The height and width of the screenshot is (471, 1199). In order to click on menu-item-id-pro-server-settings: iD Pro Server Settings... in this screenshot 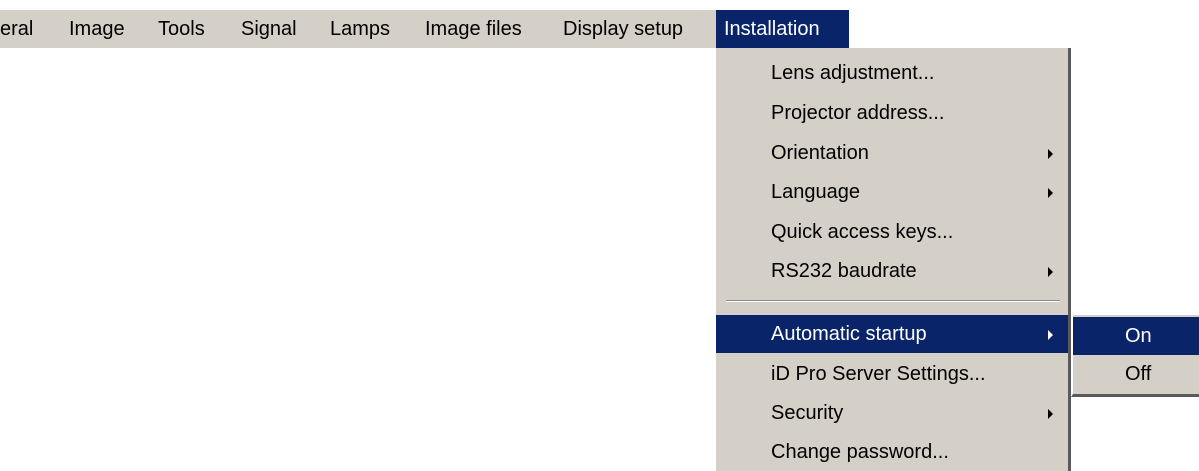, I will do `click(892, 374)`.